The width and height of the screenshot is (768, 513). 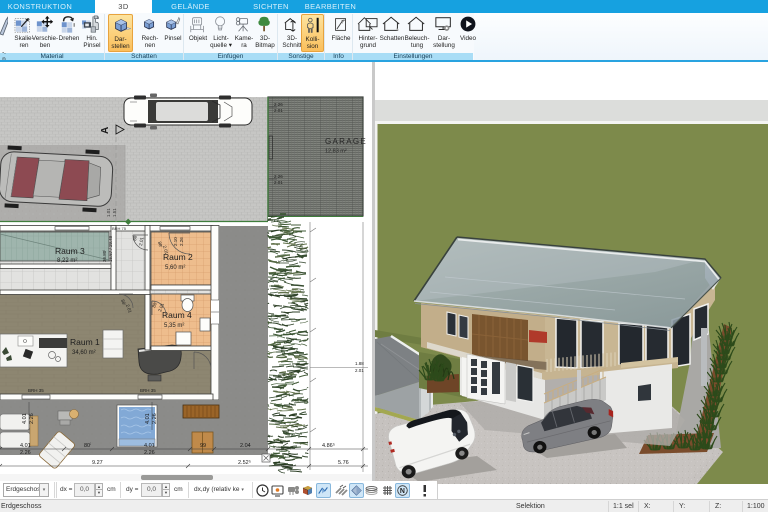 What do you see at coordinates (104, 256) in the screenshot?
I see `svg-text: 36.80ⁱ` at bounding box center [104, 256].